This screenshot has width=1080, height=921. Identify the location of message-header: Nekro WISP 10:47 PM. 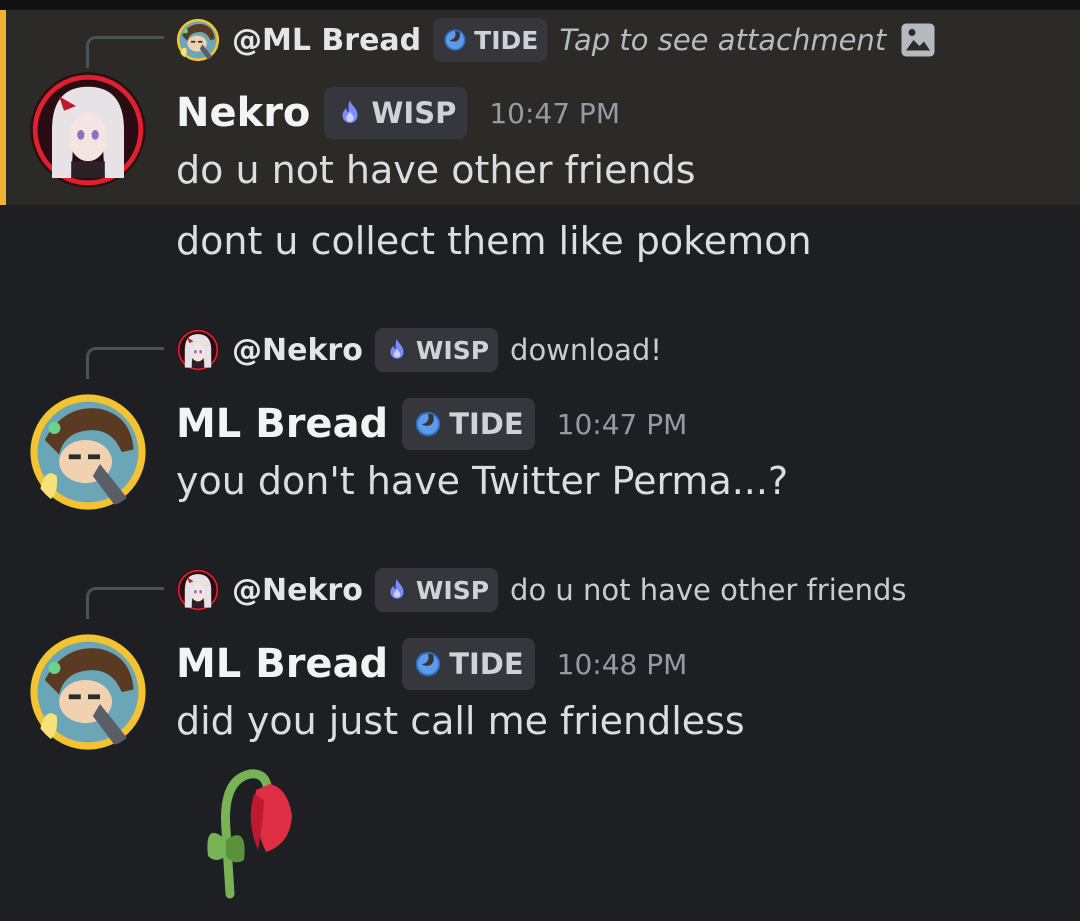
(398, 113).